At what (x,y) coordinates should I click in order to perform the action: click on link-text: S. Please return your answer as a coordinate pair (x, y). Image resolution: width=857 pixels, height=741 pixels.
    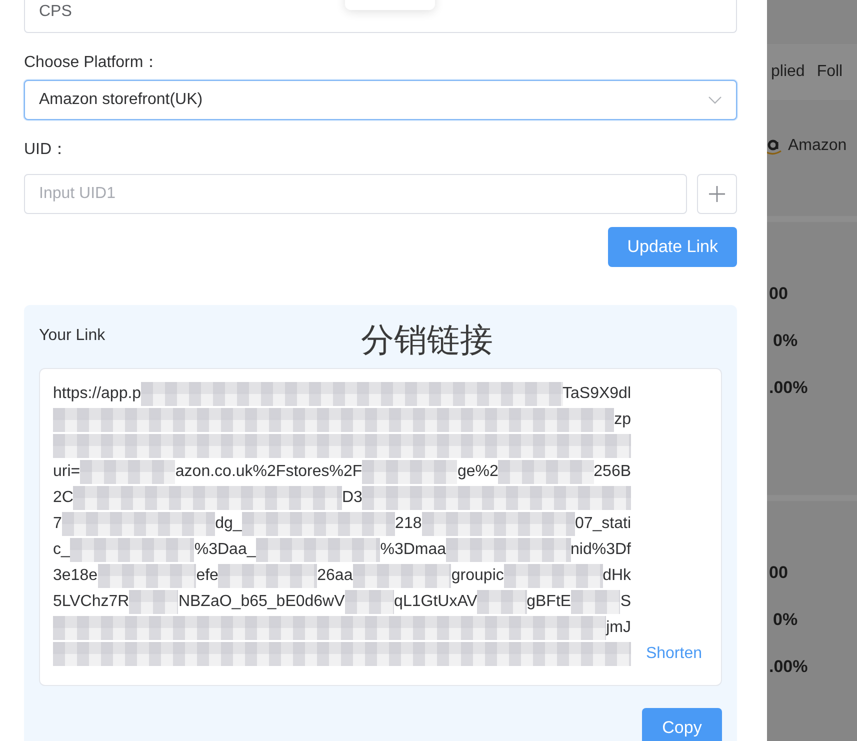
    Looking at the image, I should click on (626, 602).